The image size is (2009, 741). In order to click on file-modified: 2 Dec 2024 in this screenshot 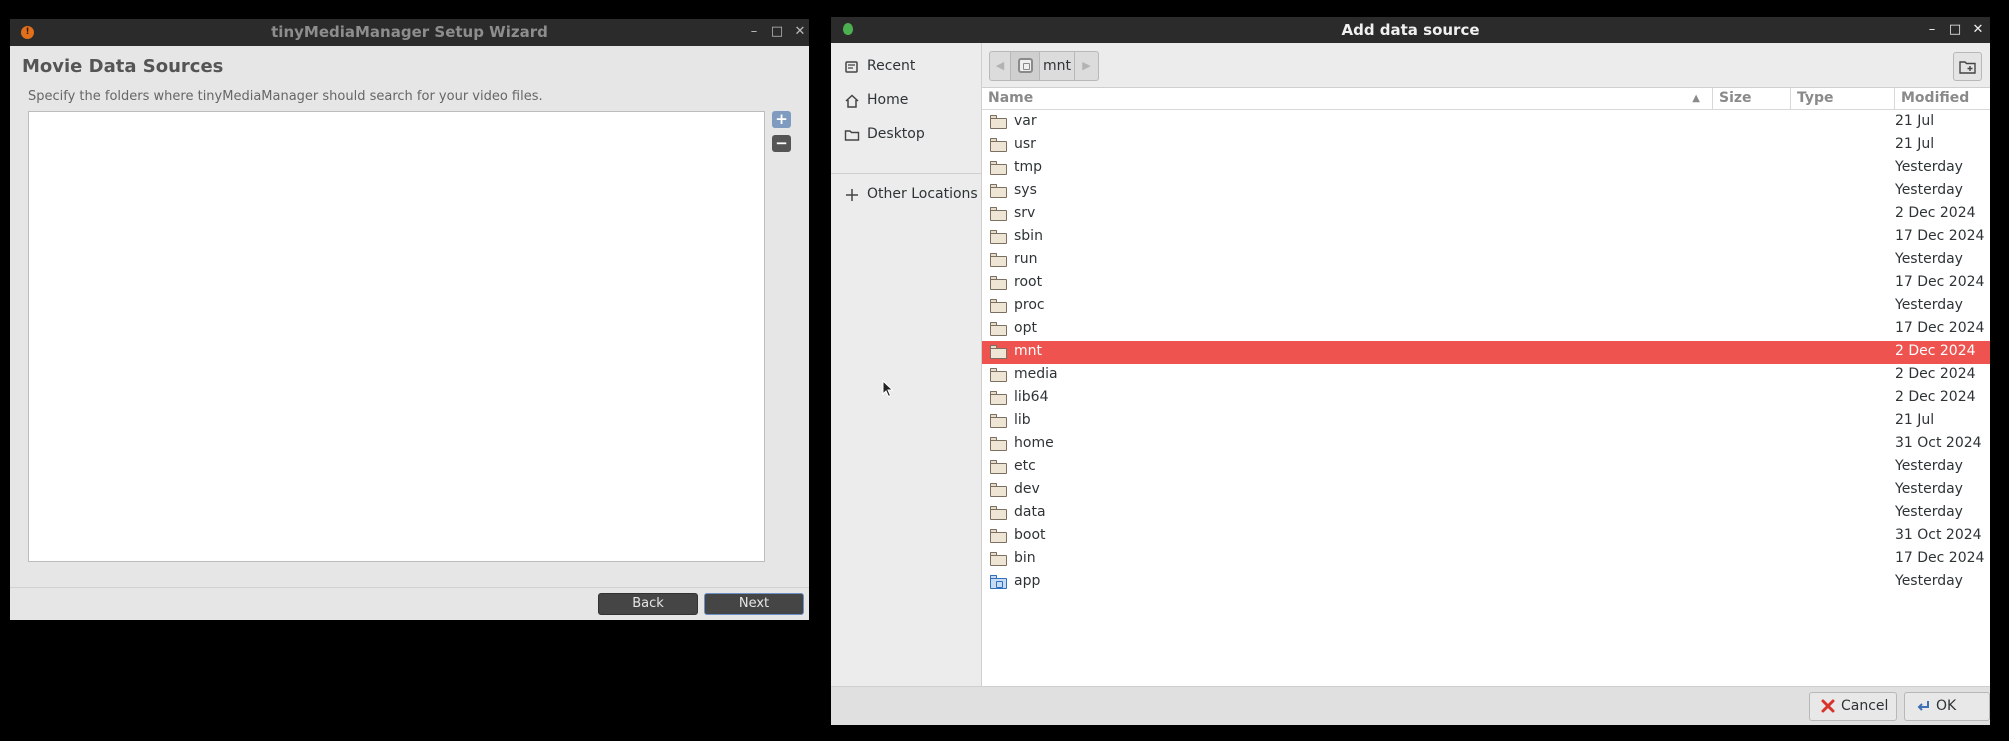, I will do `click(1935, 374)`.